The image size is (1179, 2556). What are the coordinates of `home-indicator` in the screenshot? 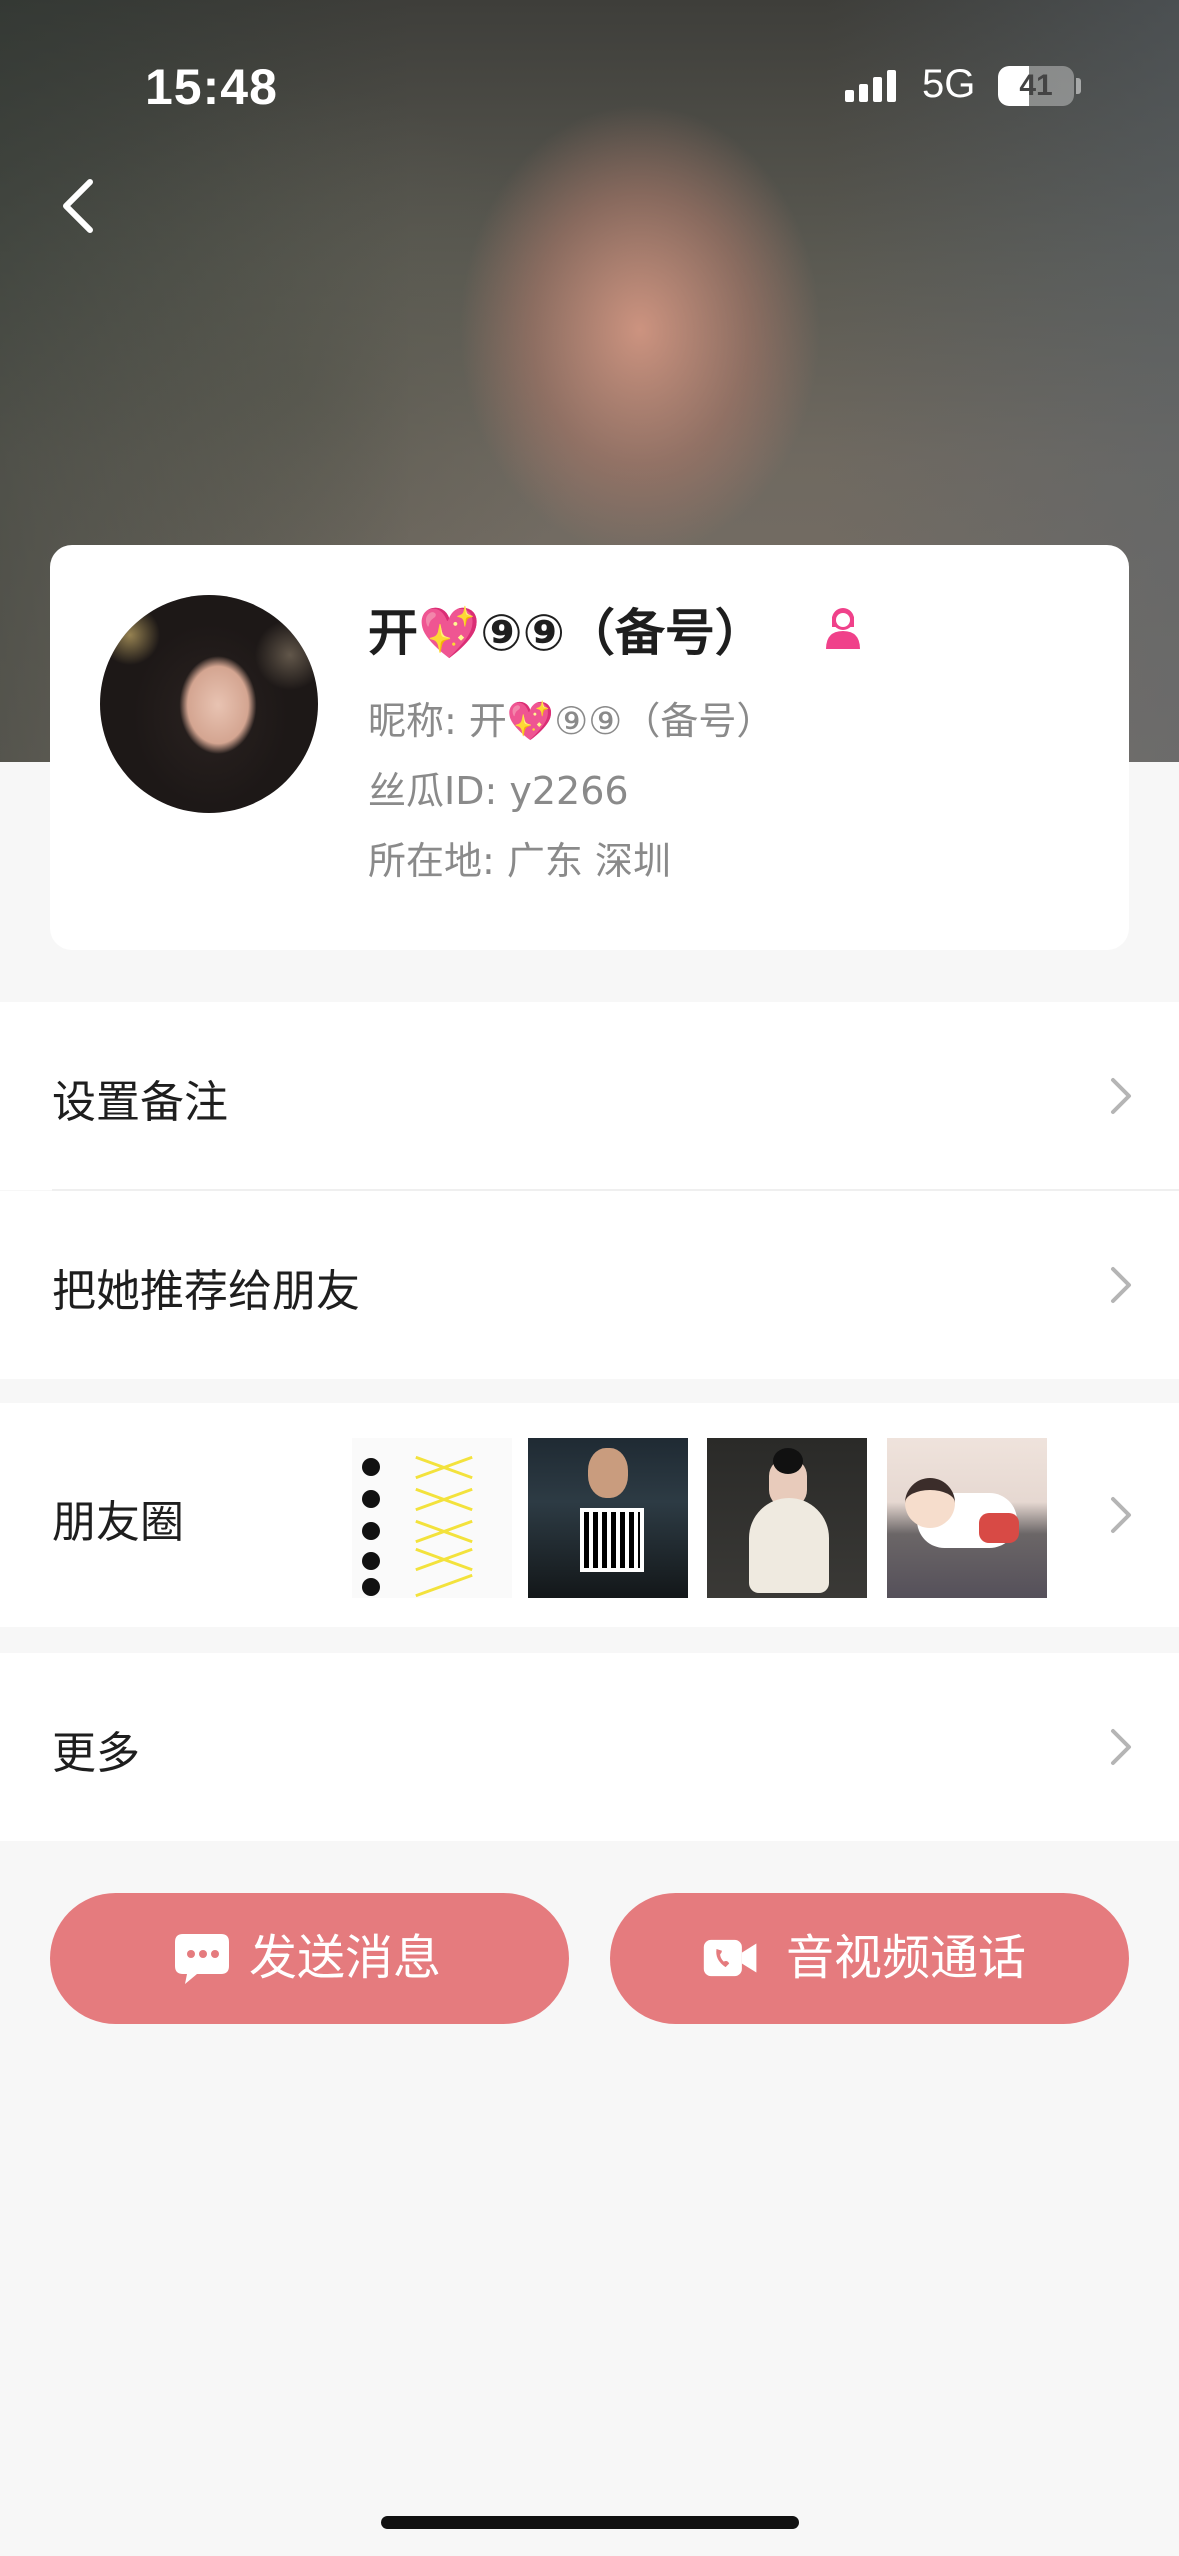 It's located at (590, 2522).